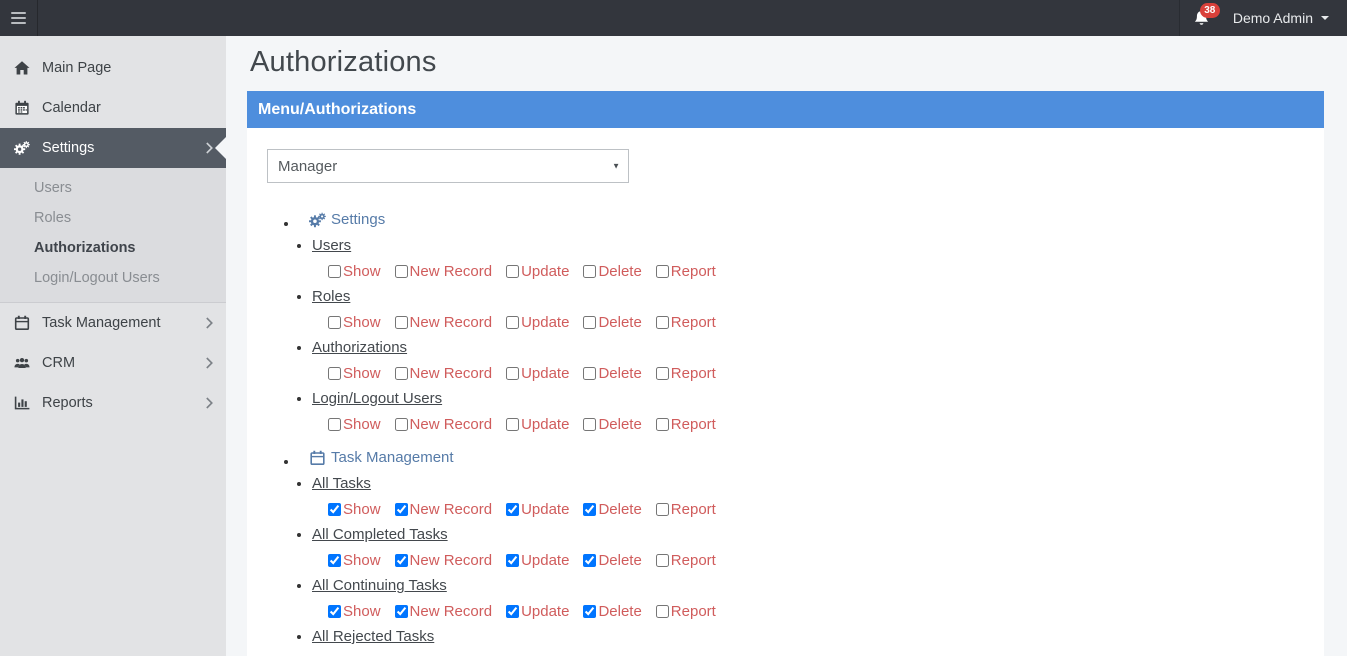  What do you see at coordinates (392, 457) in the screenshot?
I see `perm-group-link: Task Management` at bounding box center [392, 457].